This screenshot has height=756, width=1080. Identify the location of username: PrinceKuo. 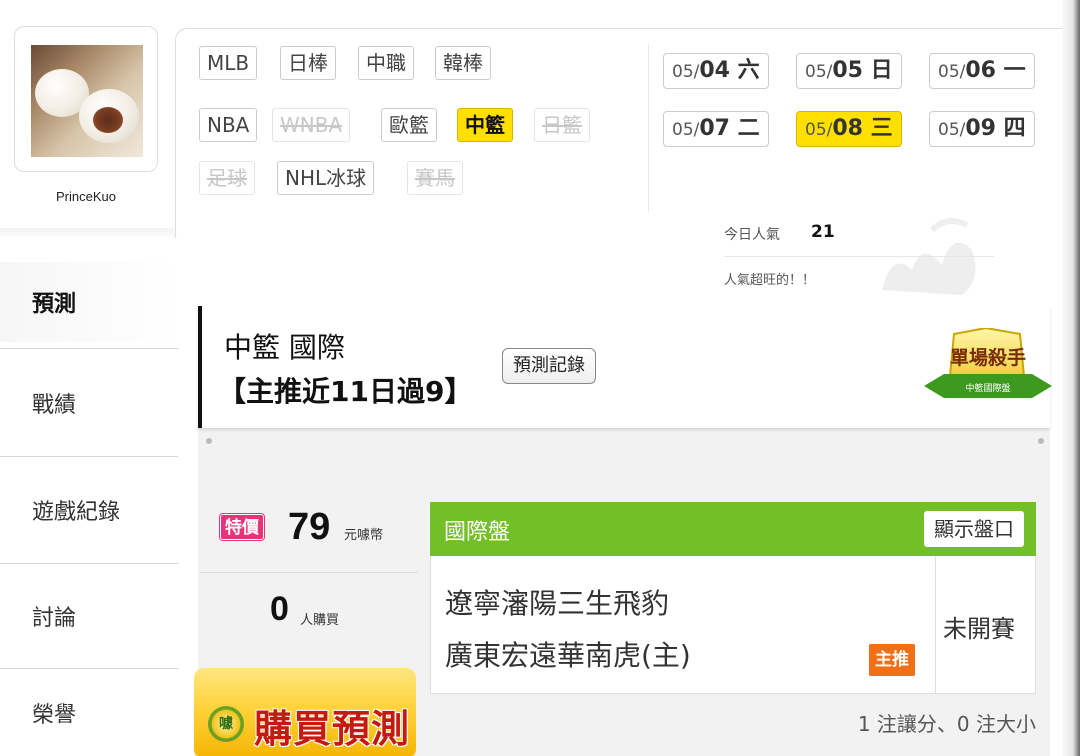
(86, 196).